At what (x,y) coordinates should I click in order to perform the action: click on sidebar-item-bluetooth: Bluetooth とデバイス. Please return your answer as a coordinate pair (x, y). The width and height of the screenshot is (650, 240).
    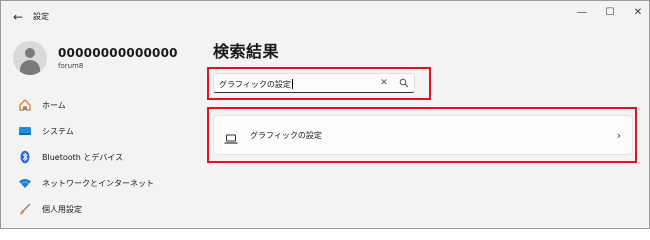
    Looking at the image, I should click on (103, 157).